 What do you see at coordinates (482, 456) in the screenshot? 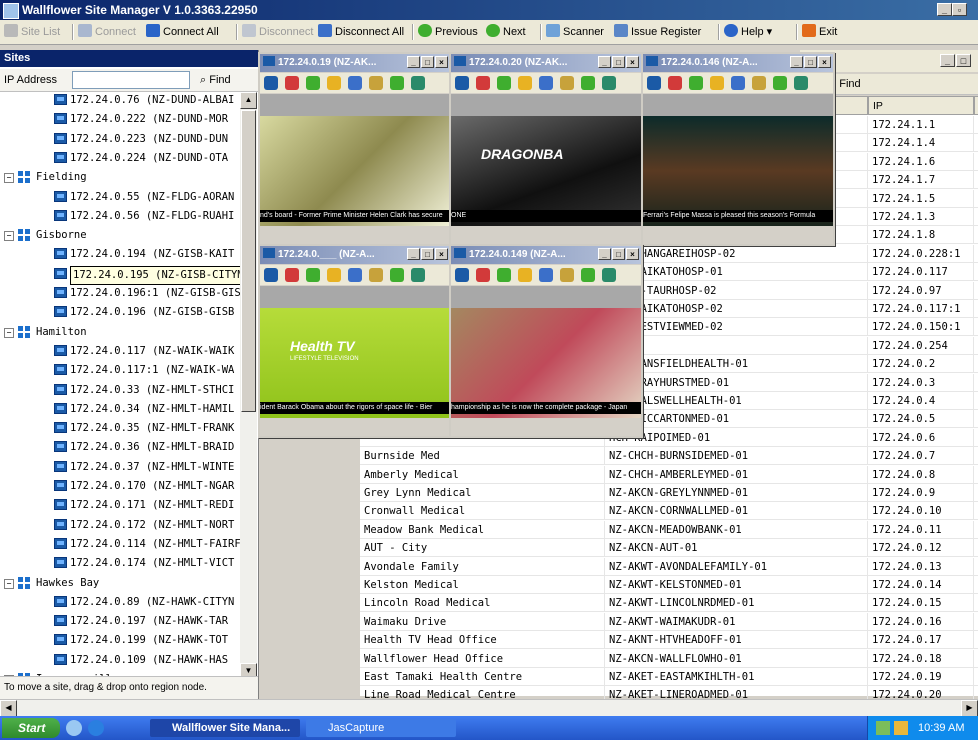
I see `grid-cell: Burnside Med` at bounding box center [482, 456].